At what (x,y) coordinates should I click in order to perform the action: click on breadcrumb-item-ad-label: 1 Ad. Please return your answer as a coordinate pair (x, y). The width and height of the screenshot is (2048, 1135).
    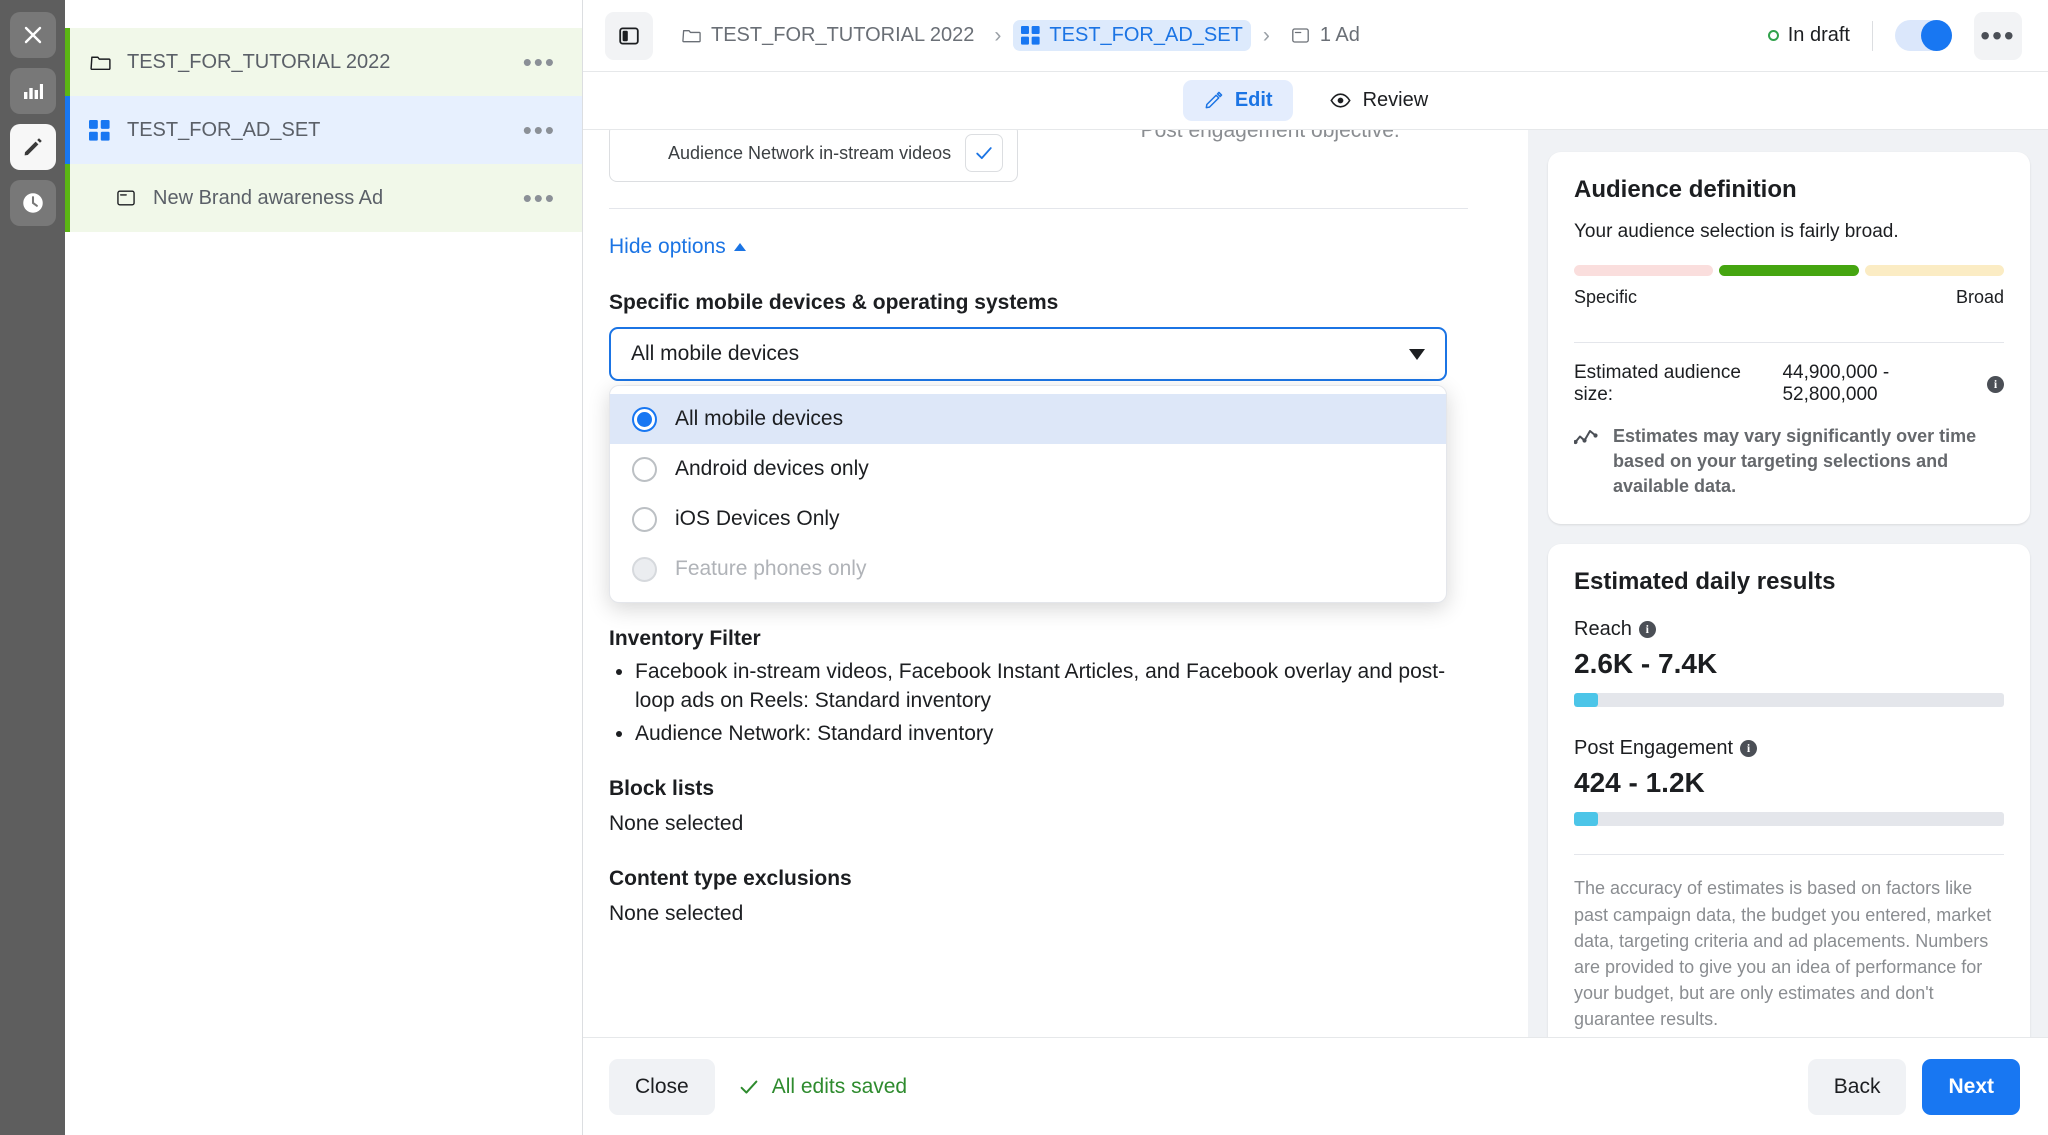
    Looking at the image, I should click on (1339, 35).